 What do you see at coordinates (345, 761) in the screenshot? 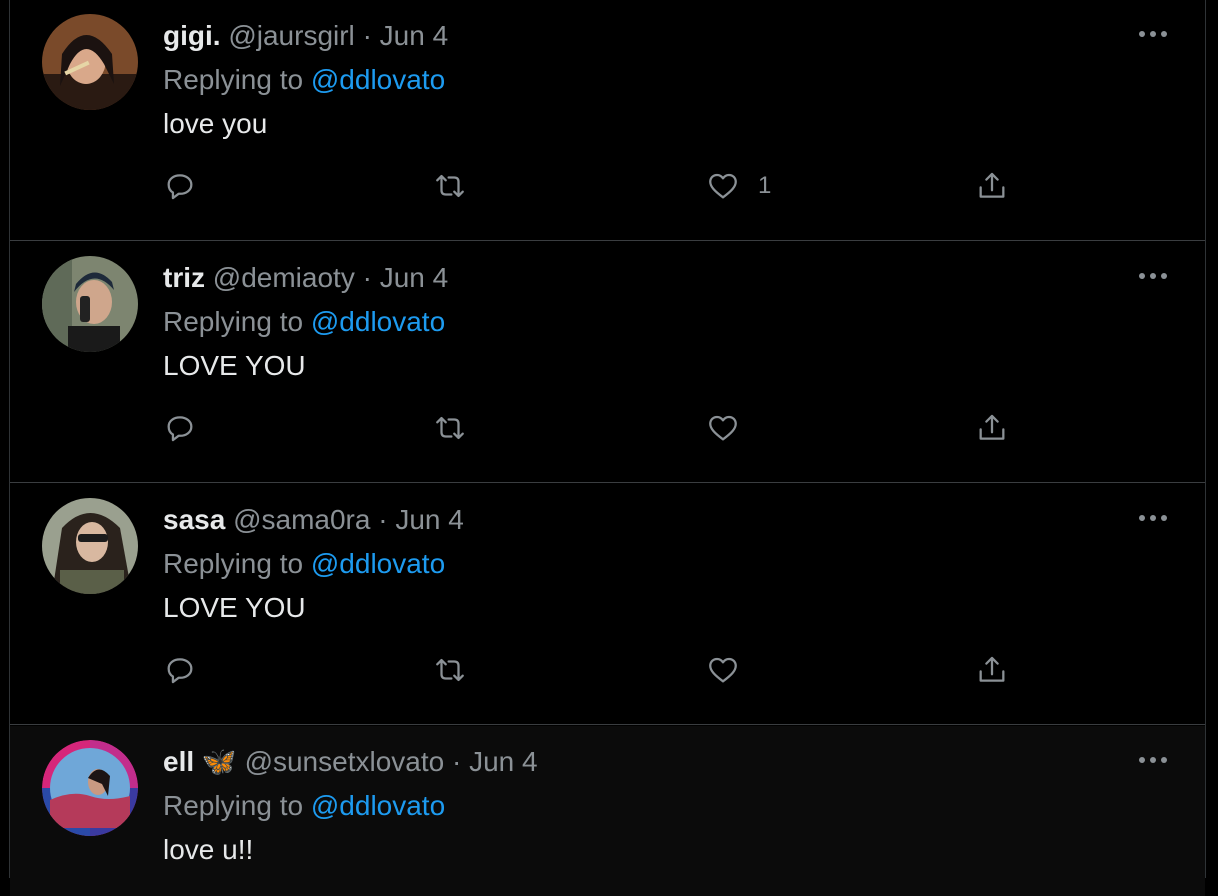
I see `user-handle: @sunsetxlovato` at bounding box center [345, 761].